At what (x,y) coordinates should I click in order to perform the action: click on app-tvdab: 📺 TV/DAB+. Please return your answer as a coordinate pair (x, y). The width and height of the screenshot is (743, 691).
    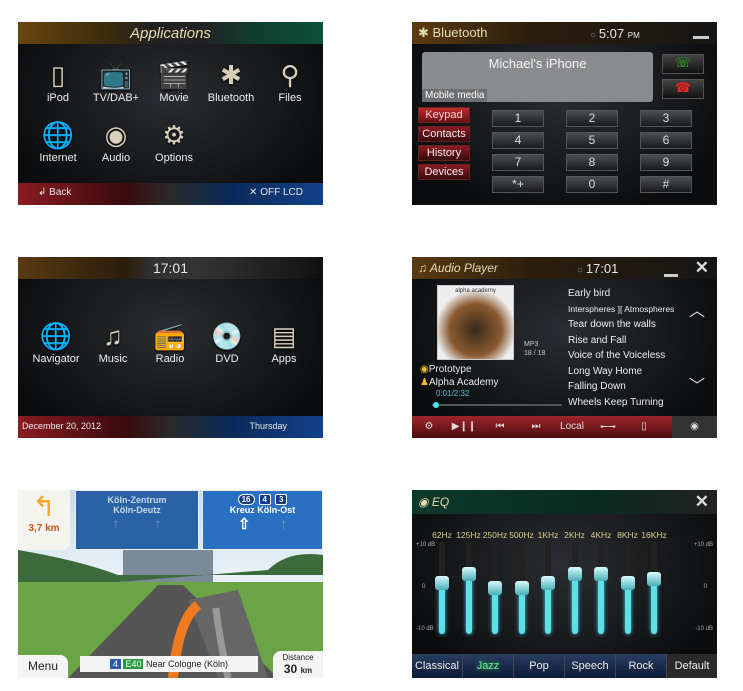
    Looking at the image, I should click on (116, 81).